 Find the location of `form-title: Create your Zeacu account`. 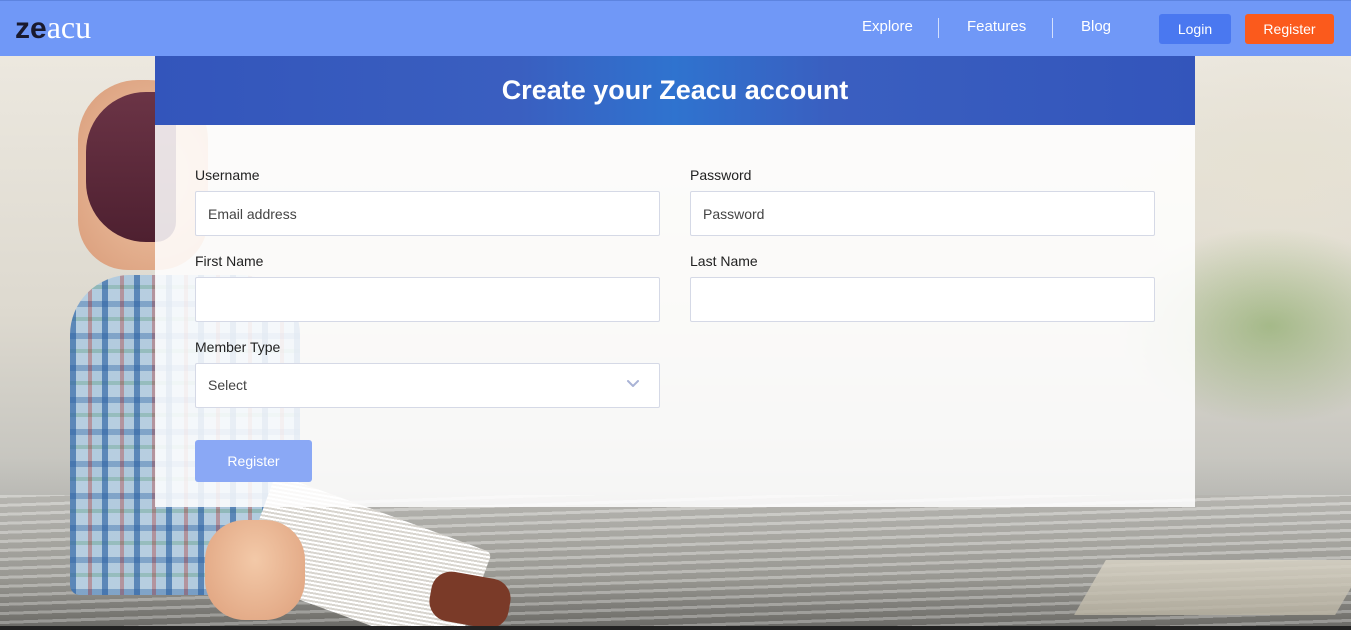

form-title: Create your Zeacu account is located at coordinates (675, 90).